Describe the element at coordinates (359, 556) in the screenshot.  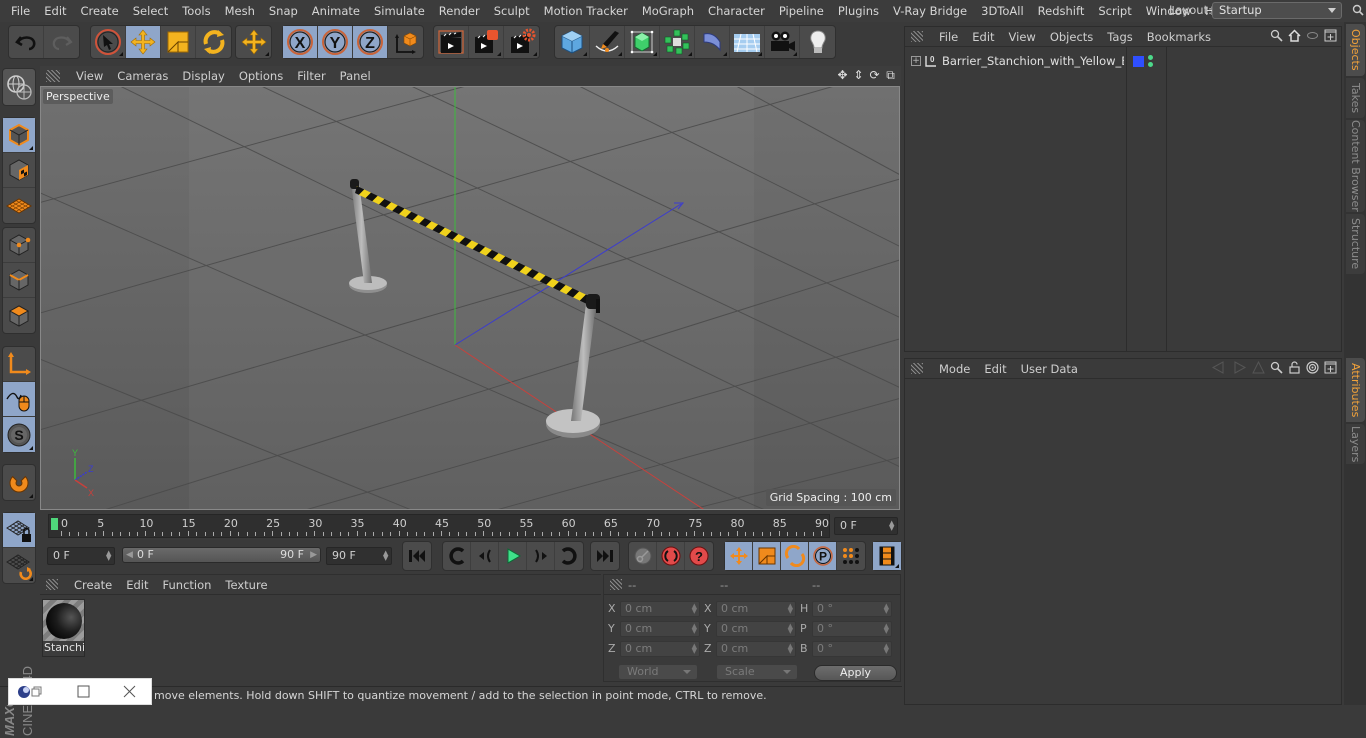
I see `end-frame-field: 90 F ▲ ▼` at that location.